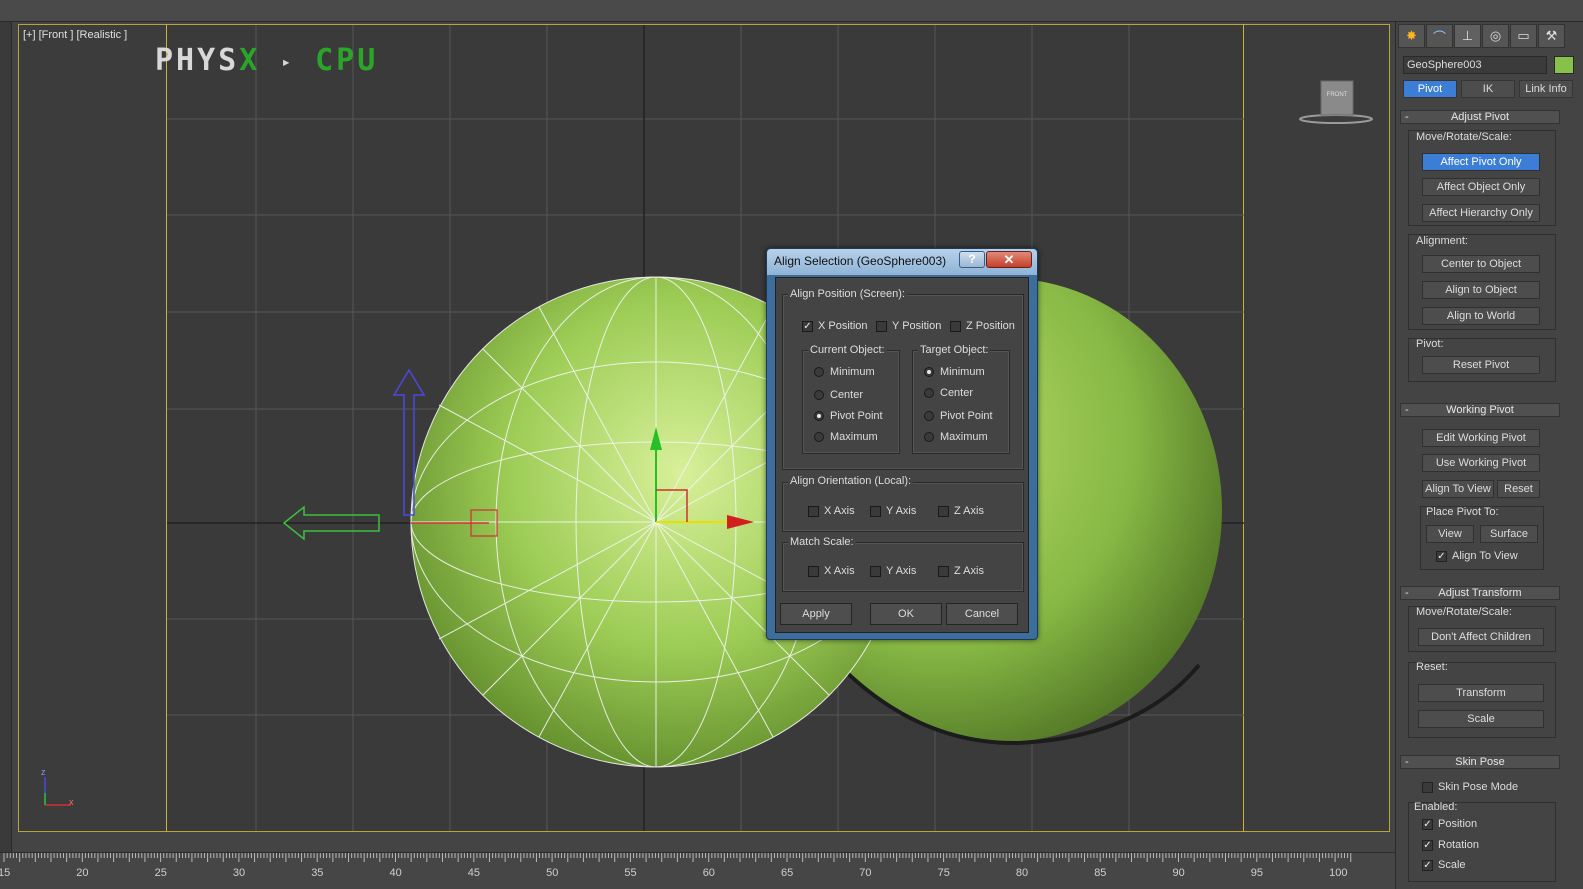 This screenshot has width=1583, height=889. Describe the element at coordinates (1480, 593) in the screenshot. I see `rollout-adjust-transform: - Adjust Transform` at that location.